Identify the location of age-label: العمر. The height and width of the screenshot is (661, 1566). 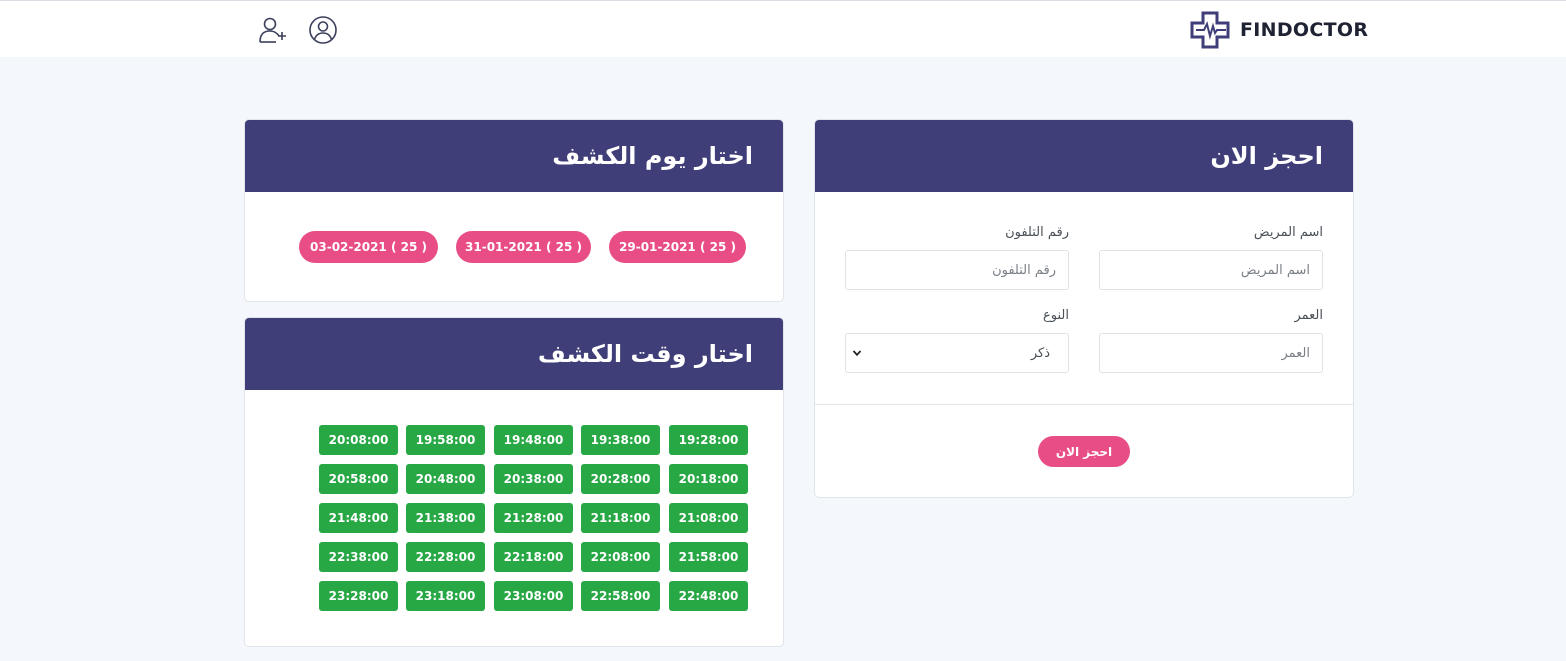
(1308, 315).